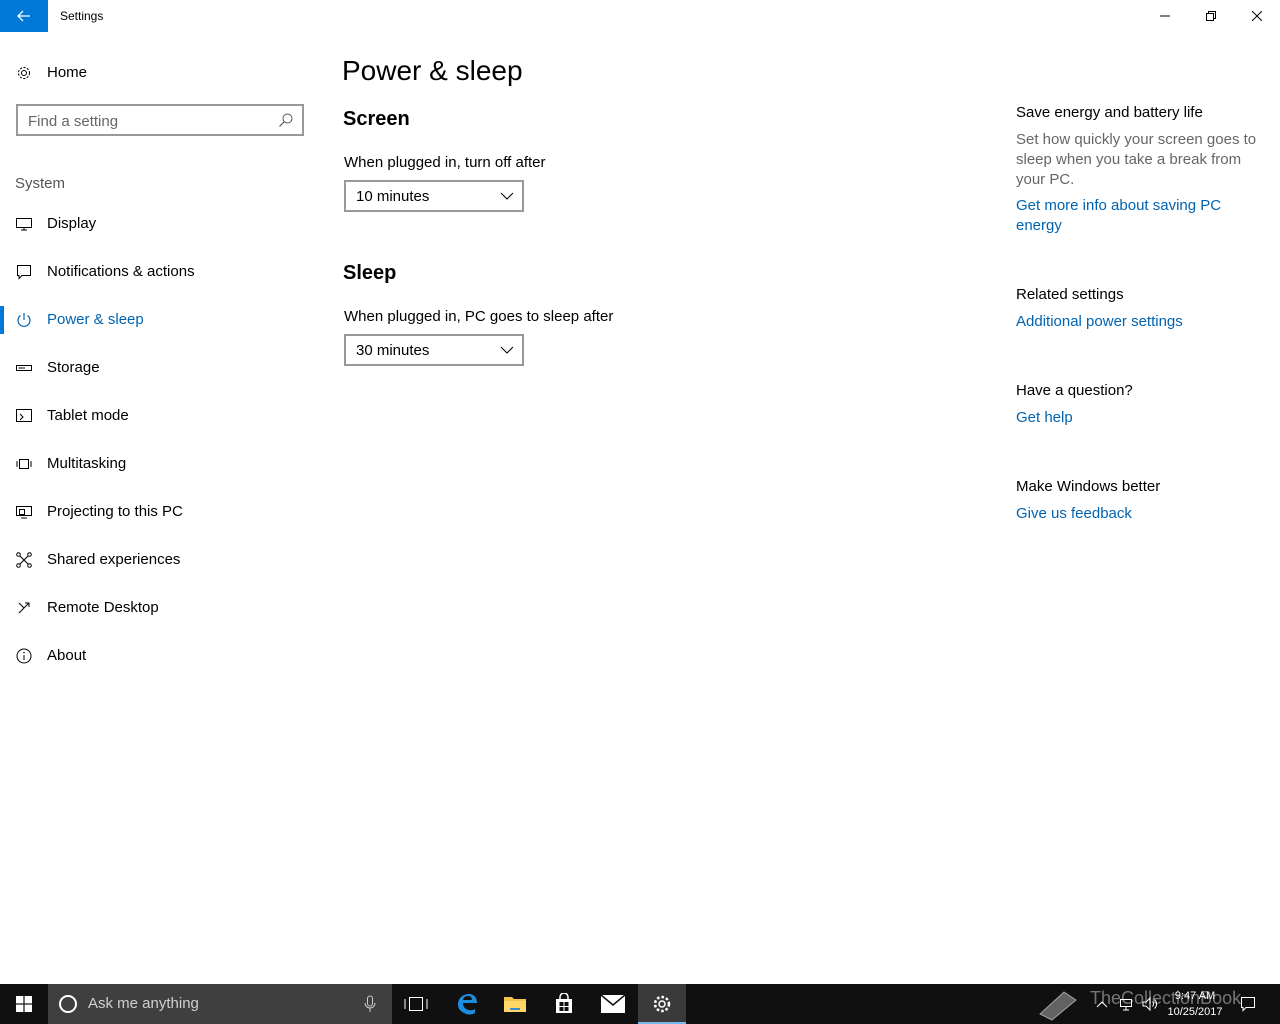 Image resolution: width=1280 pixels, height=1024 pixels. What do you see at coordinates (376, 119) in the screenshot?
I see `section-title-screen: Screen` at bounding box center [376, 119].